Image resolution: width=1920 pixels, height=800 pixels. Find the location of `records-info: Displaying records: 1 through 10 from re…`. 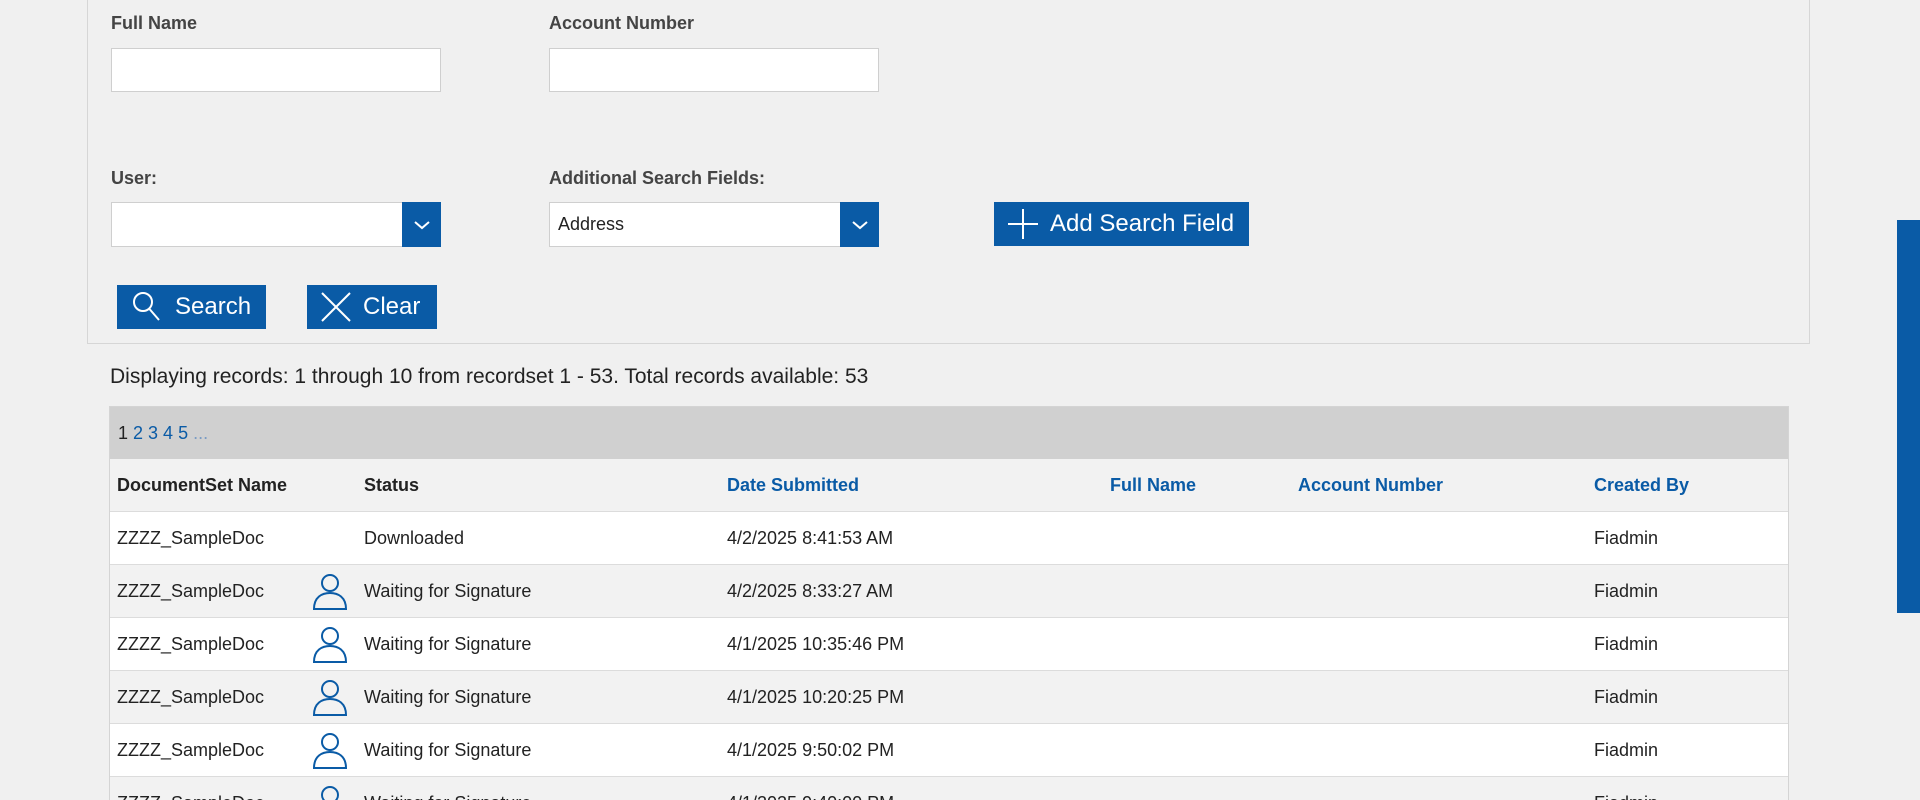

records-info: Displaying records: 1 through 10 from re… is located at coordinates (489, 376).